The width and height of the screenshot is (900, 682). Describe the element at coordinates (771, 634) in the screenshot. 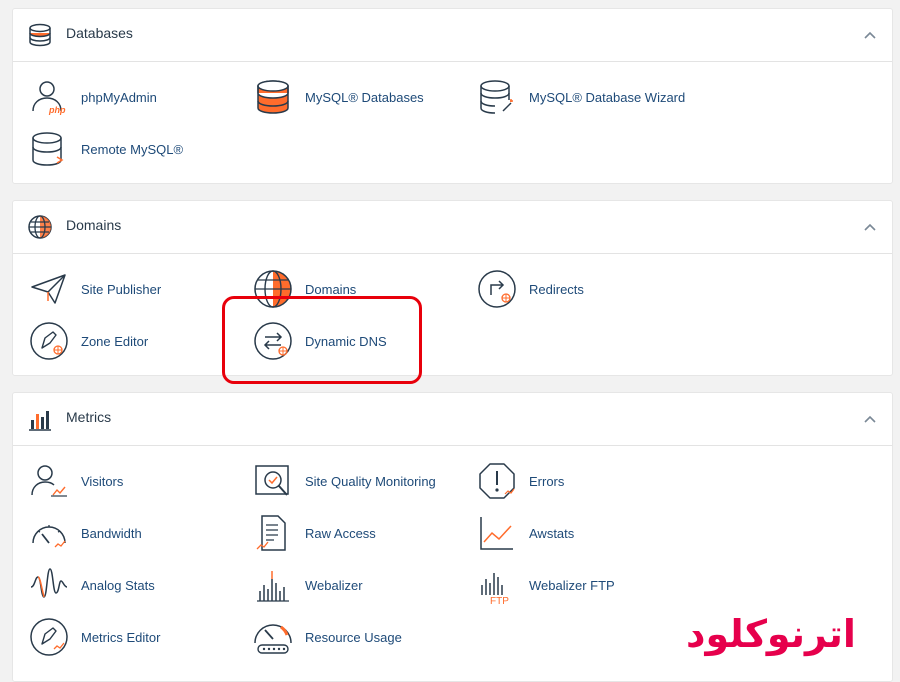

I see `watermark-logo: اترنوکلود` at that location.